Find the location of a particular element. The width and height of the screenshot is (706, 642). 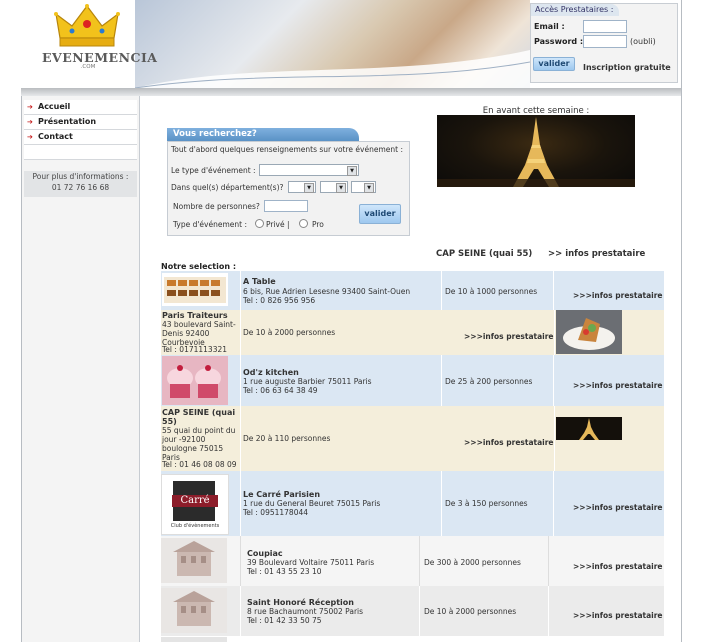

listing-address: 8 rue Bachaumont 75002 Paris is located at coordinates (305, 611).